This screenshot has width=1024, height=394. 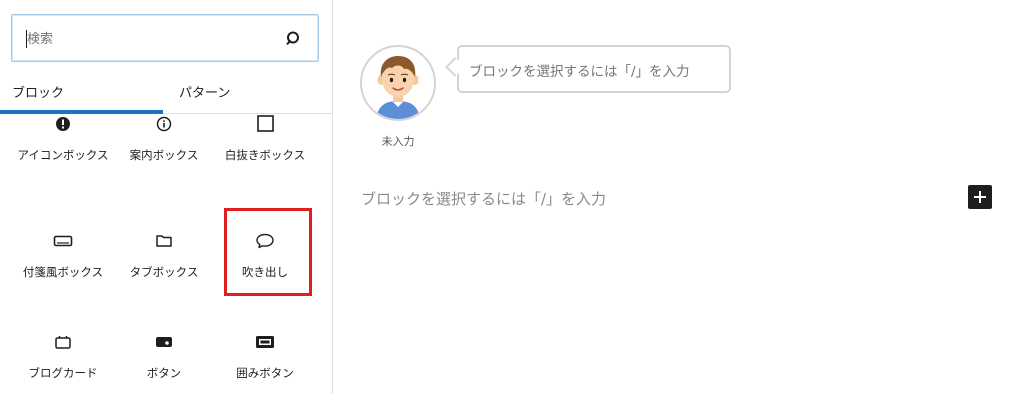 What do you see at coordinates (63, 241) in the screenshot?
I see `rectangle-outline-icon` at bounding box center [63, 241].